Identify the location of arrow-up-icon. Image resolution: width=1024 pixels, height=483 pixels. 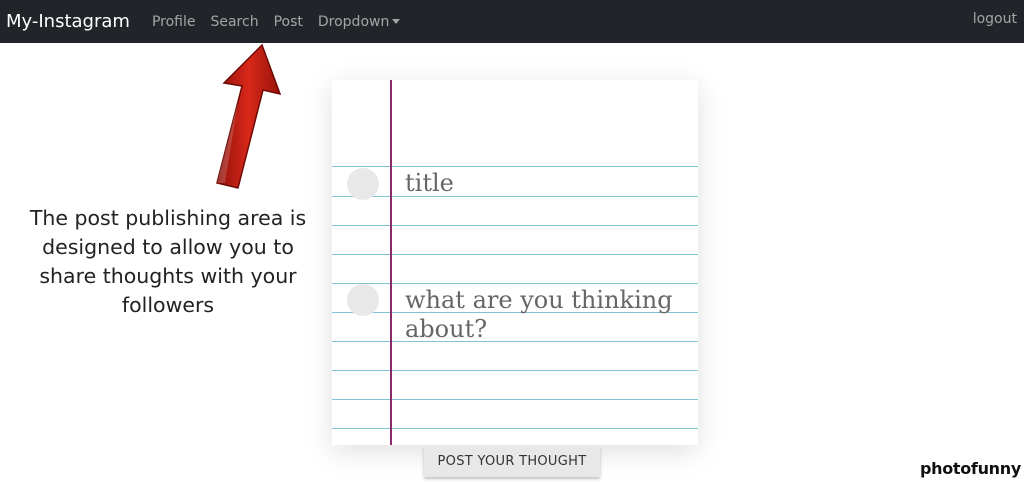
(249, 116).